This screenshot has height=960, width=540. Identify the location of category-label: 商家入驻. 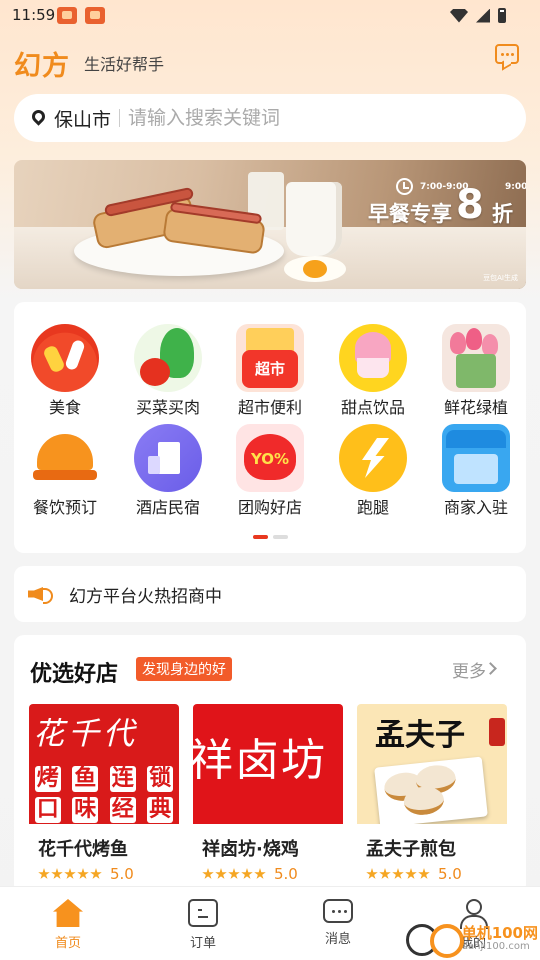
(475, 507).